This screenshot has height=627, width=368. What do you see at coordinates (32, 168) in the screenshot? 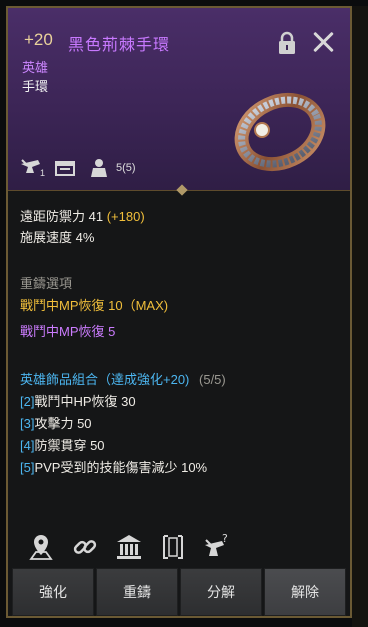
I see `anvil-tradeable-icon: 1` at bounding box center [32, 168].